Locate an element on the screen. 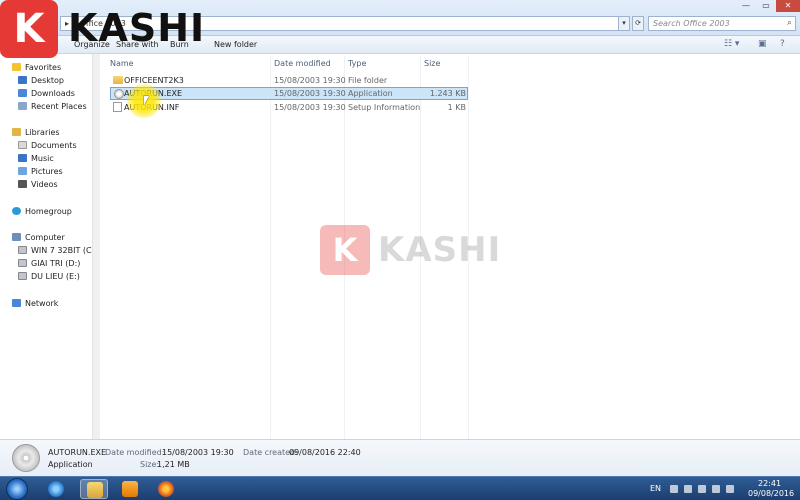  media-player-icon is located at coordinates (130, 489).